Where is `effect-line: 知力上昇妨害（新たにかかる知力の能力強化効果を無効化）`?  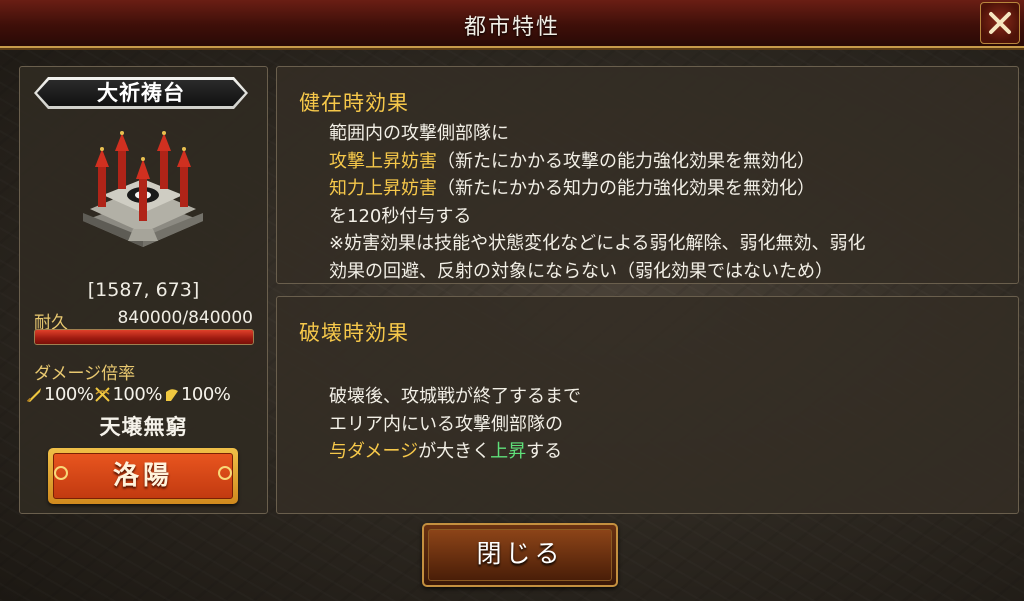 effect-line: 知力上昇妨害（新たにかかる知力の能力強化効果を無効化） is located at coordinates (597, 189).